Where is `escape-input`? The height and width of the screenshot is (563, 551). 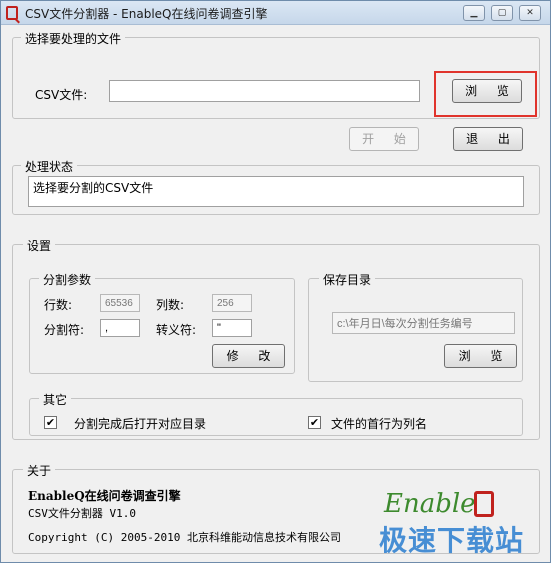 escape-input is located at coordinates (232, 328).